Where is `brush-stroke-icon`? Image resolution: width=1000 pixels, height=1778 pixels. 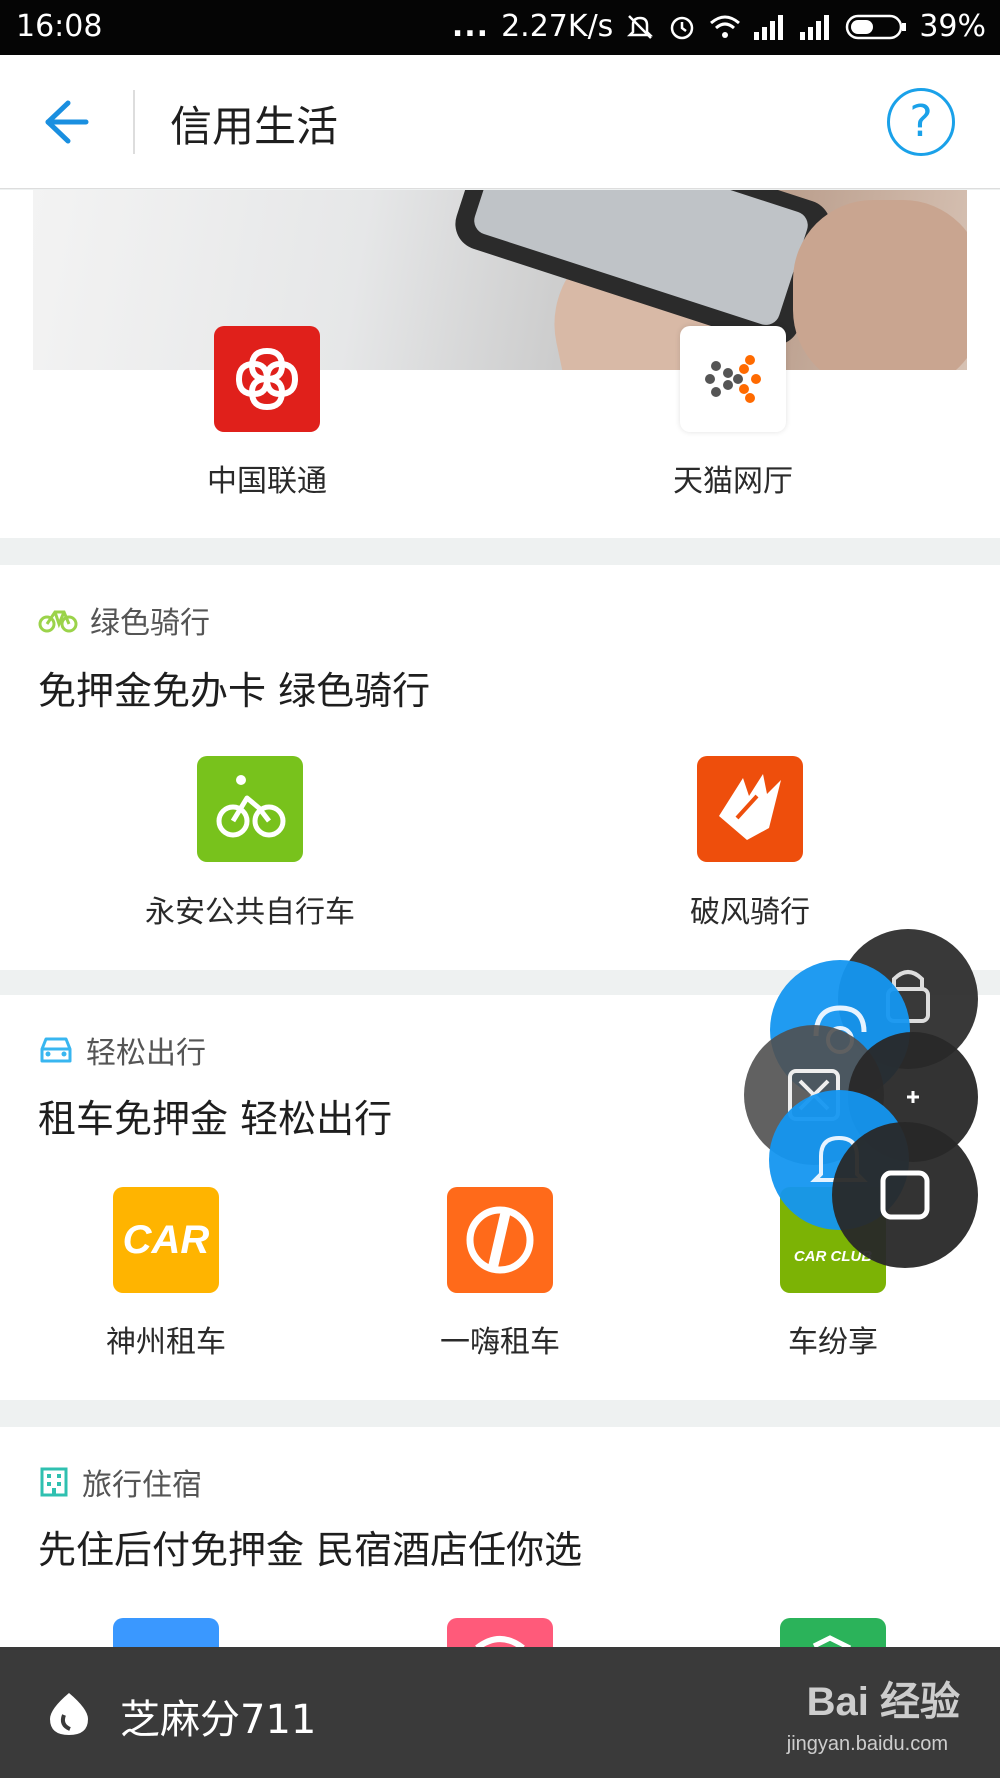 brush-stroke-icon is located at coordinates (750, 807).